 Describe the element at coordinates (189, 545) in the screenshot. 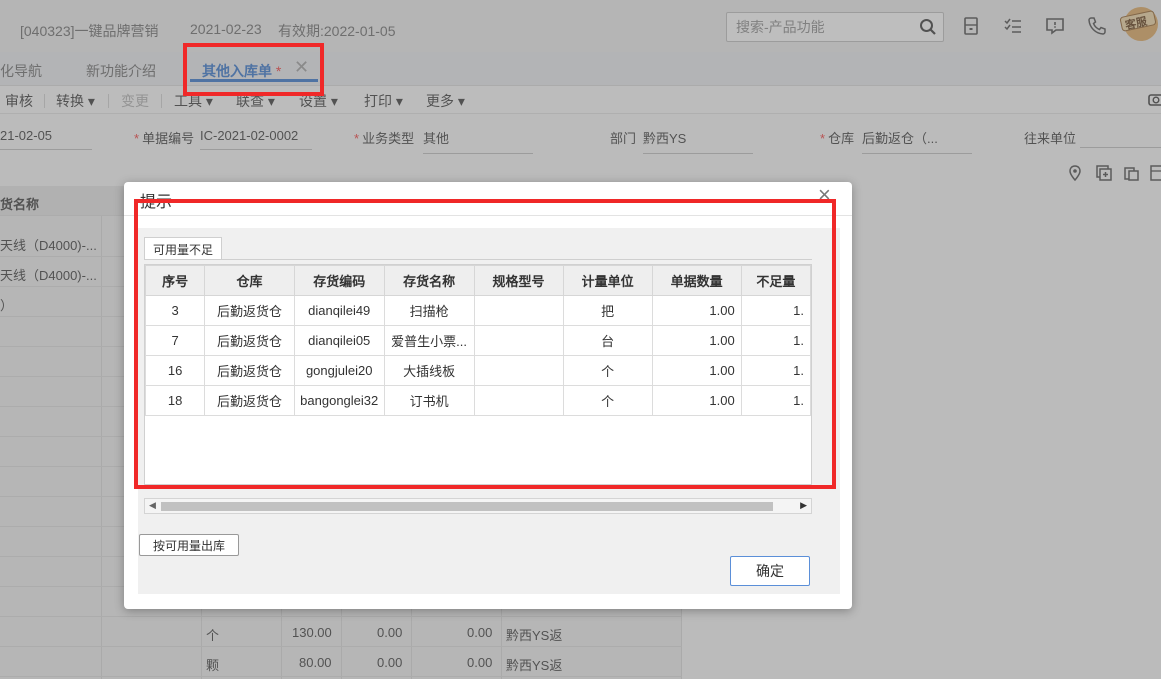

I see `outbound-by-available-button: 按可用量出库` at that location.